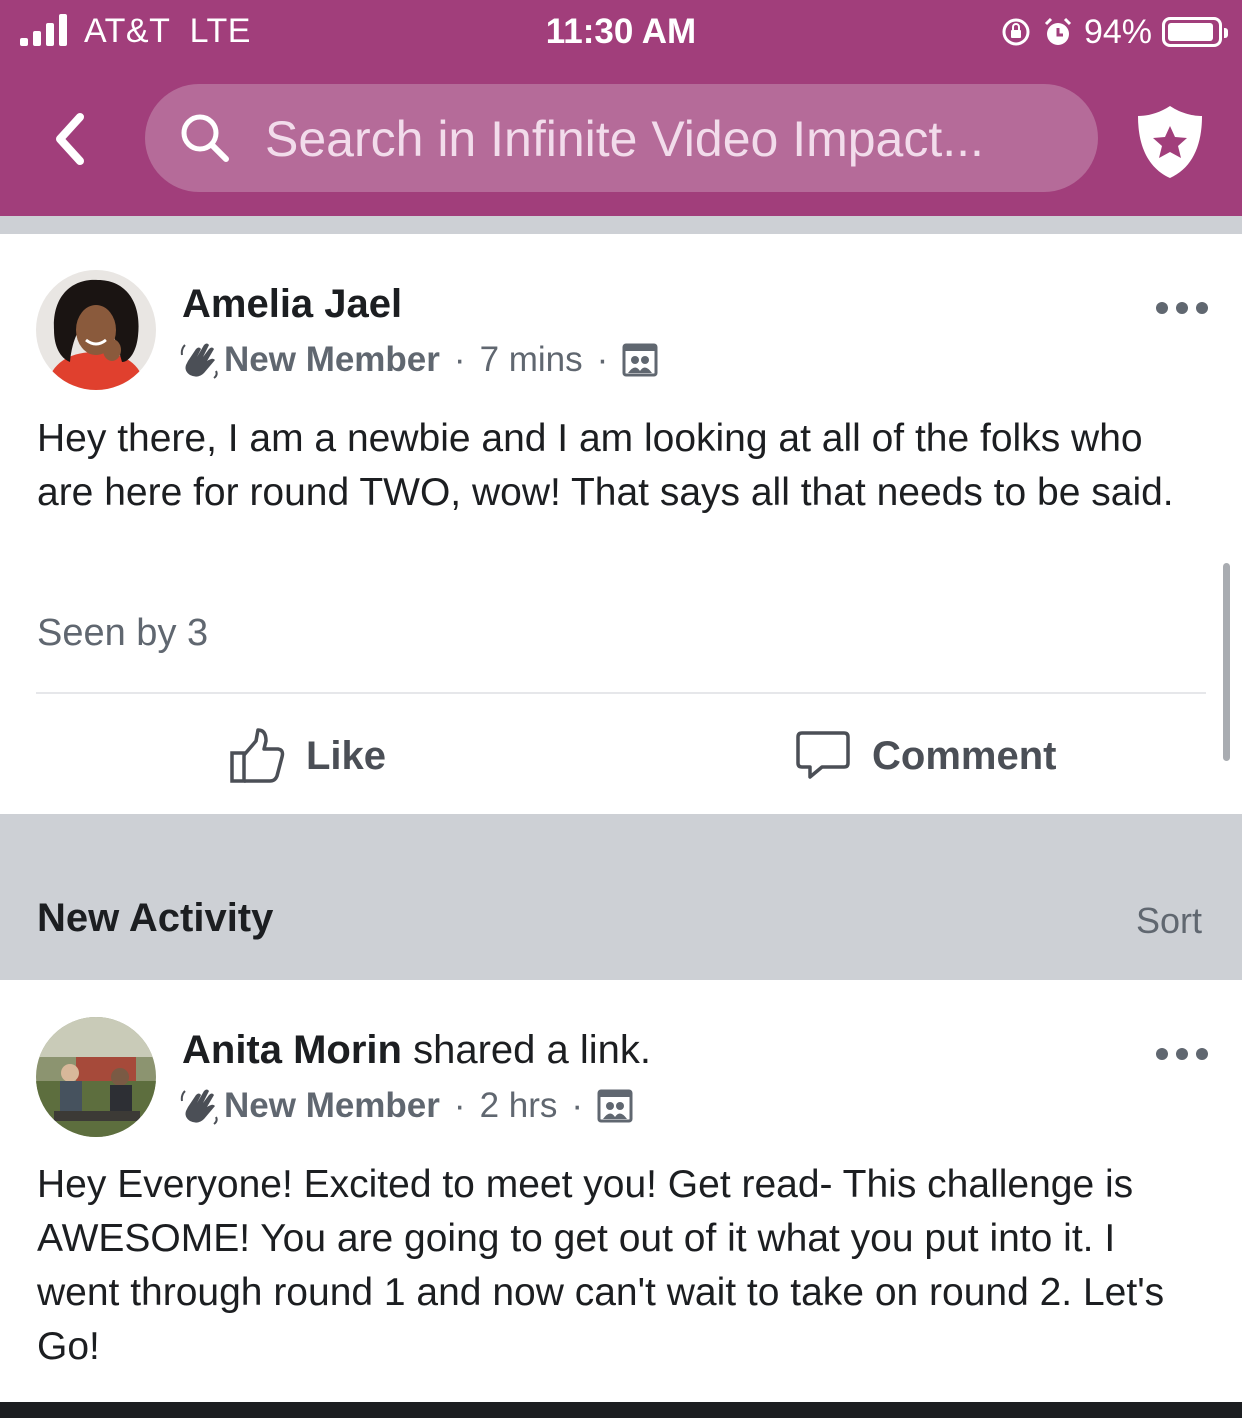 The image size is (1242, 1418). I want to click on post-time: 2 hrs, so click(519, 1106).